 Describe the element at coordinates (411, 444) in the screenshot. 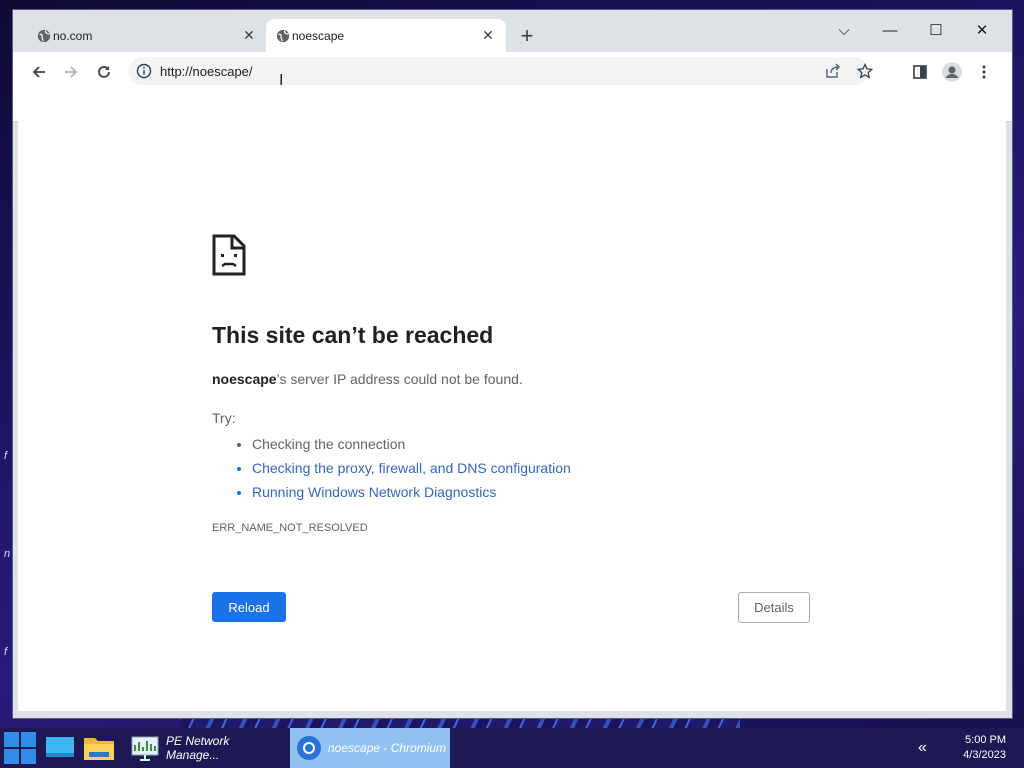

I see `suggestion-item: Checking the connection` at that location.